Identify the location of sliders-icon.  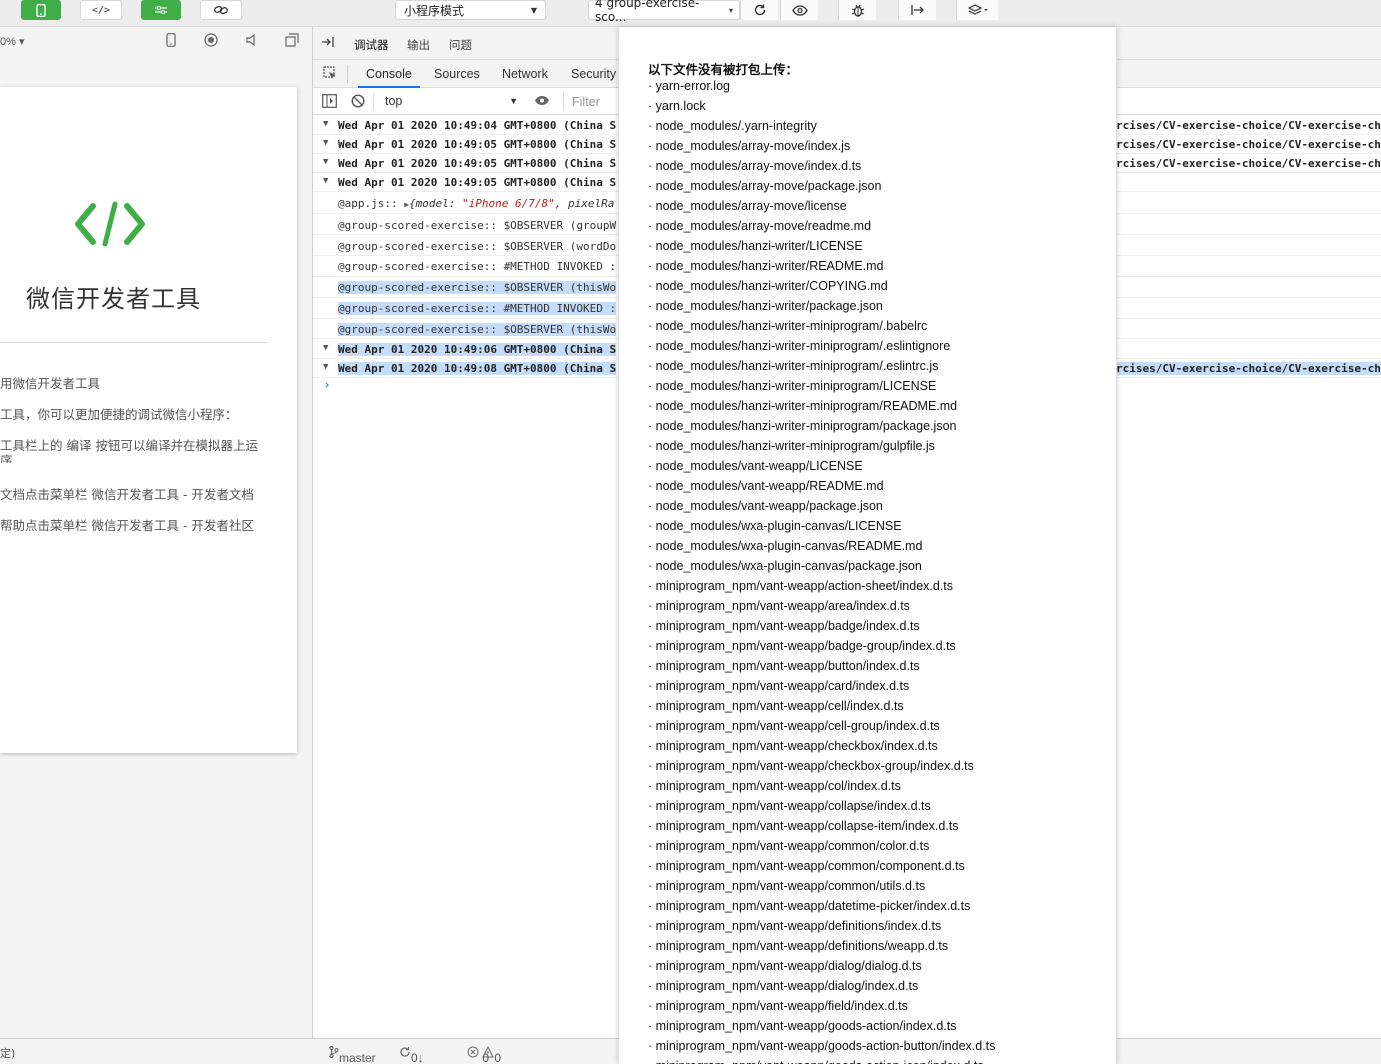
(161, 10).